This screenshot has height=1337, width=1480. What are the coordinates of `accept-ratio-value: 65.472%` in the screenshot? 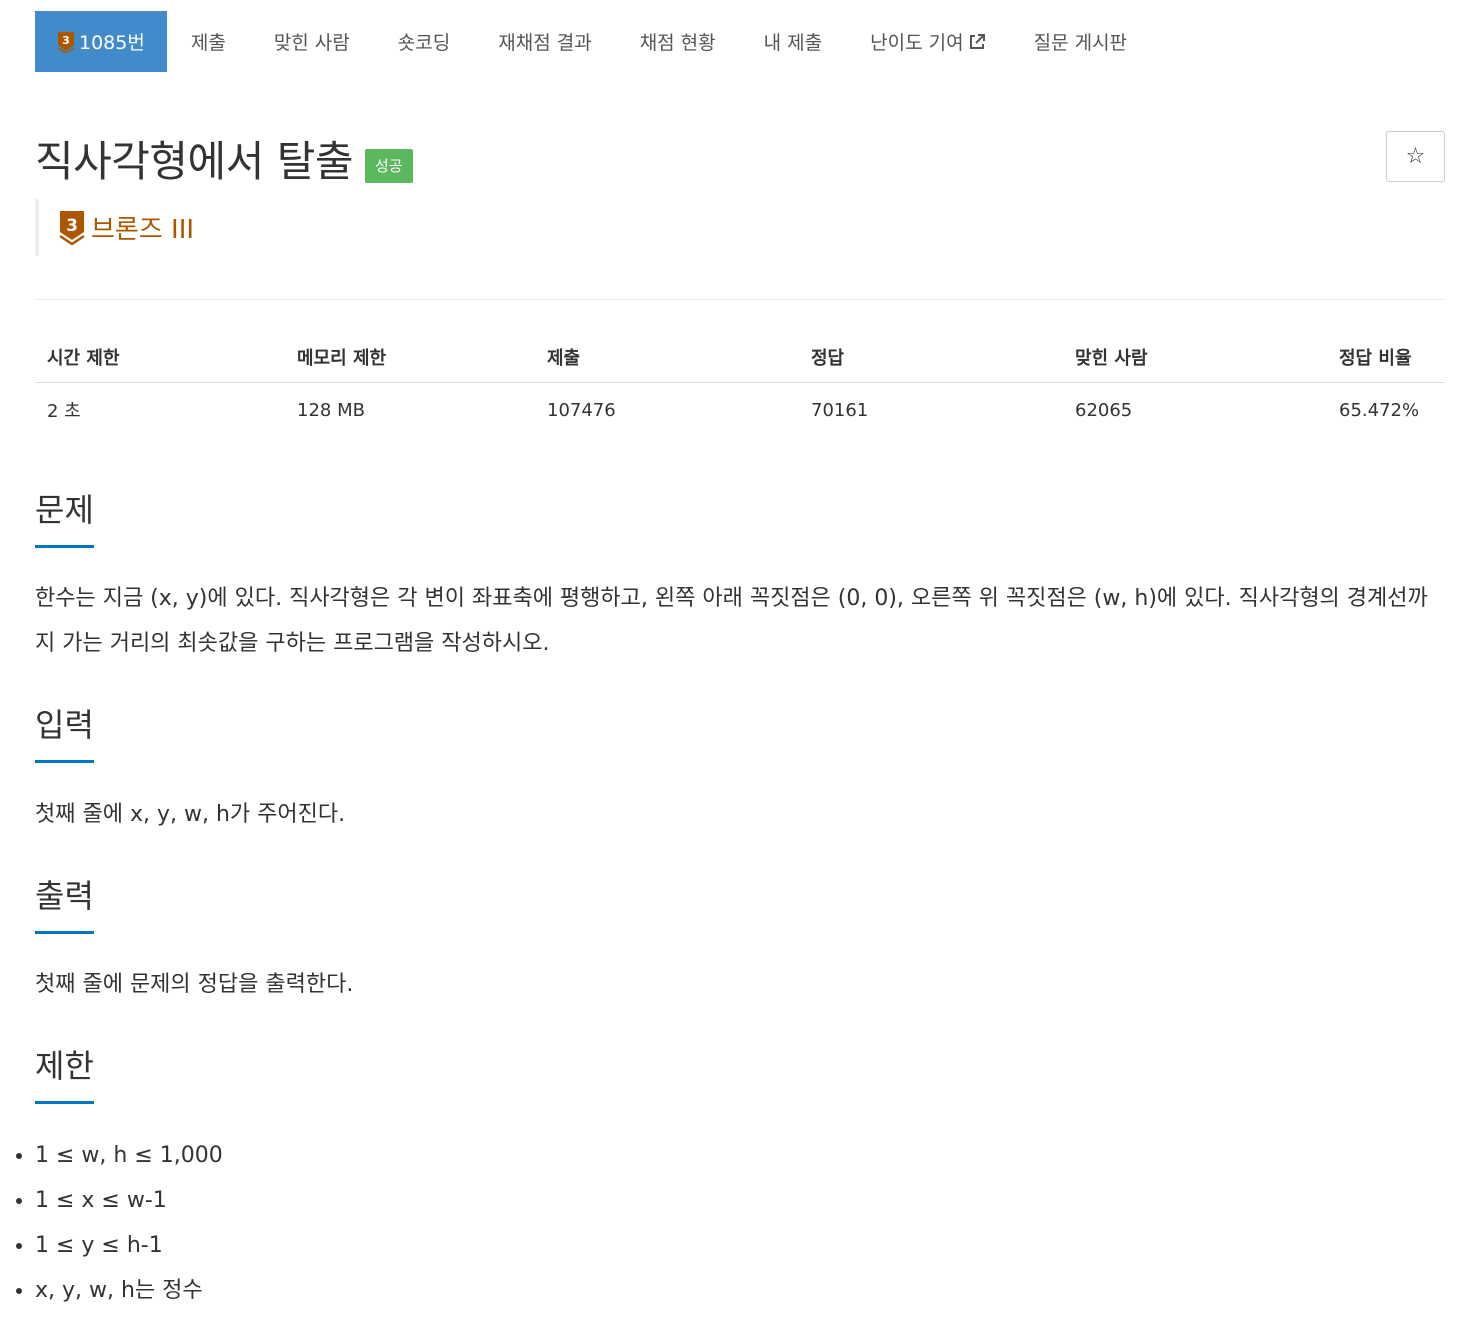 It's located at (1379, 410).